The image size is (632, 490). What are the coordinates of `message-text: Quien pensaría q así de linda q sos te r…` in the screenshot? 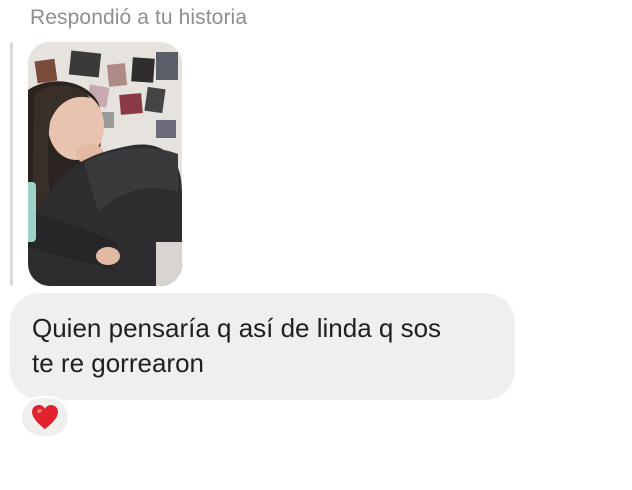 It's located at (237, 345).